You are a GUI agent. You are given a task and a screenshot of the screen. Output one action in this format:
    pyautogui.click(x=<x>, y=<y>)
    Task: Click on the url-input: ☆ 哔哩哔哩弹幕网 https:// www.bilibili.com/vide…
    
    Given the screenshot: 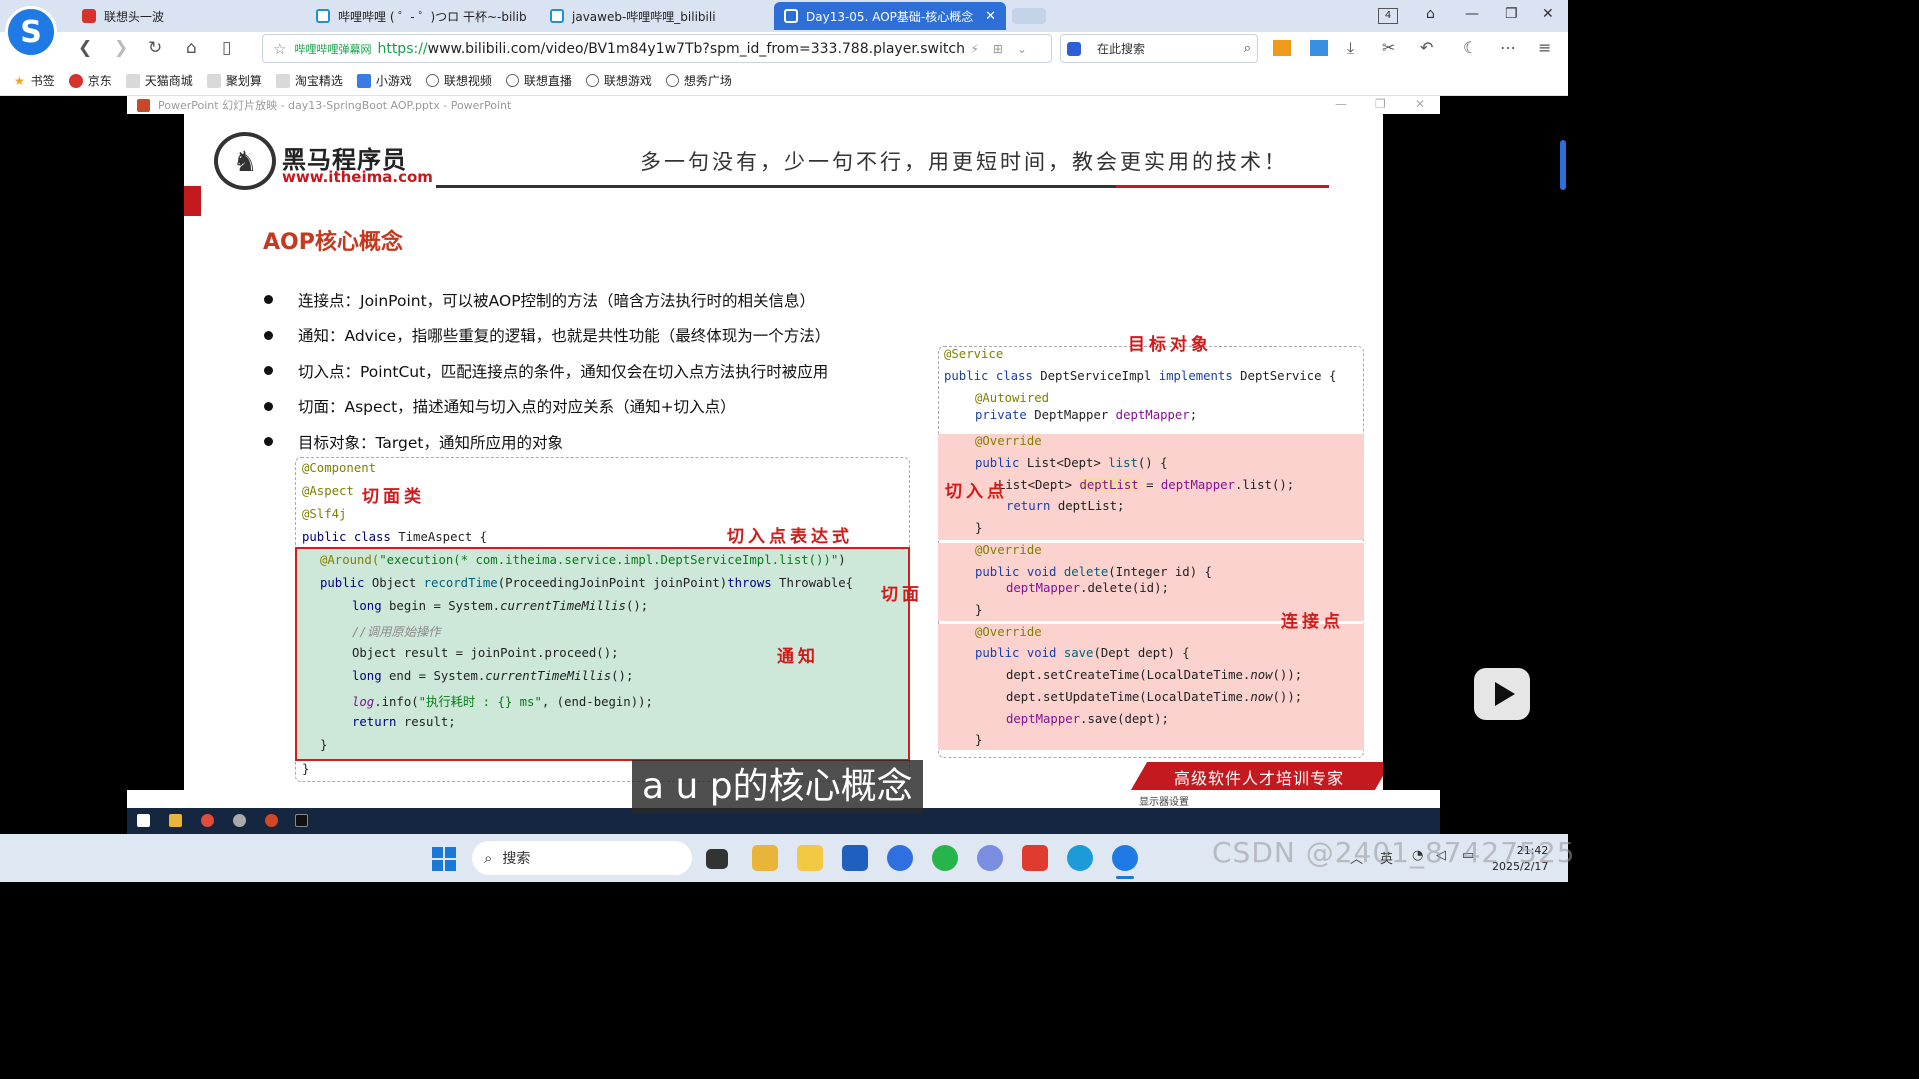 What is the action you would take?
    pyautogui.click(x=657, y=48)
    